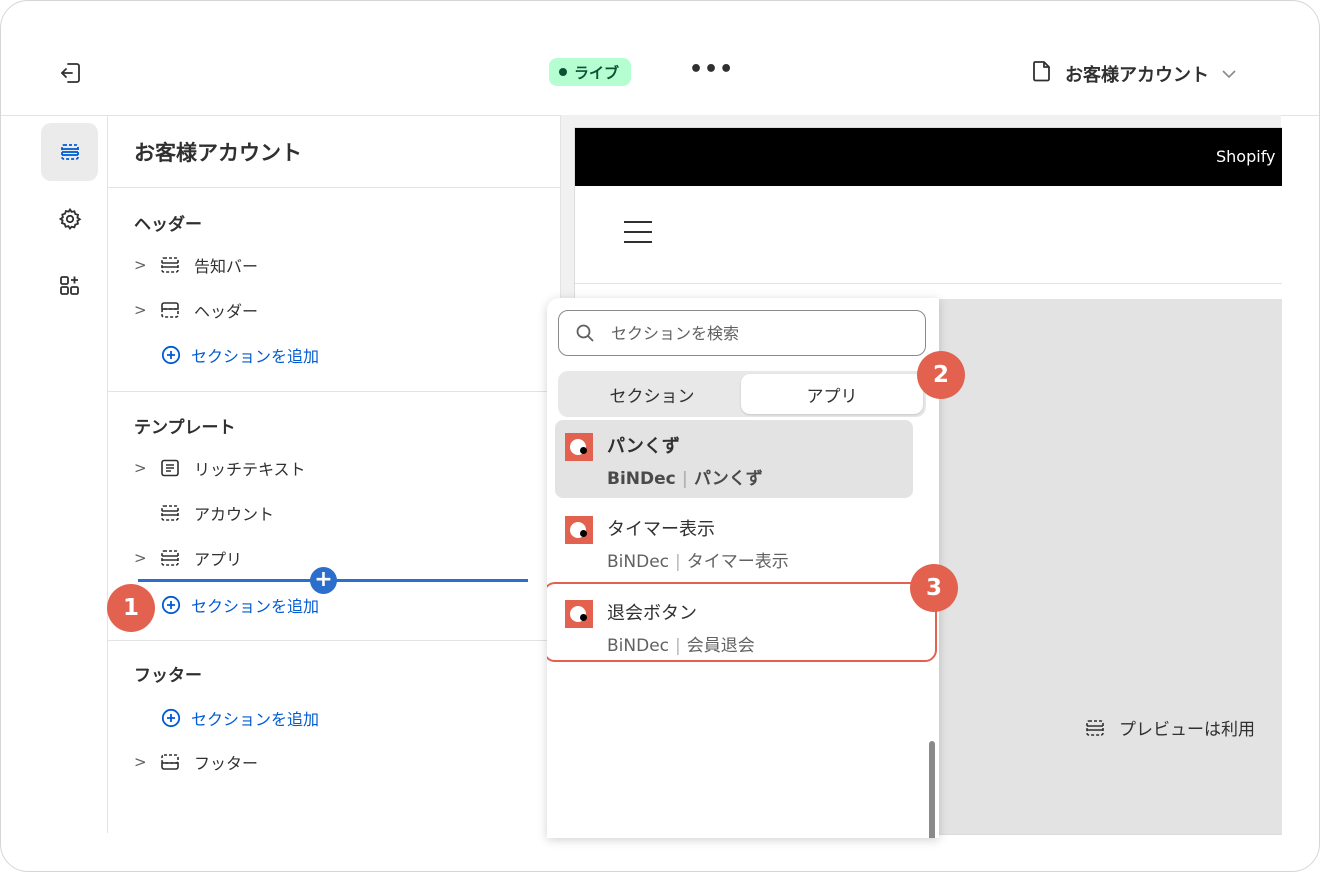 Image resolution: width=1320 pixels, height=872 pixels. Describe the element at coordinates (832, 394) in the screenshot. I see `tab-apps: アプリ` at that location.